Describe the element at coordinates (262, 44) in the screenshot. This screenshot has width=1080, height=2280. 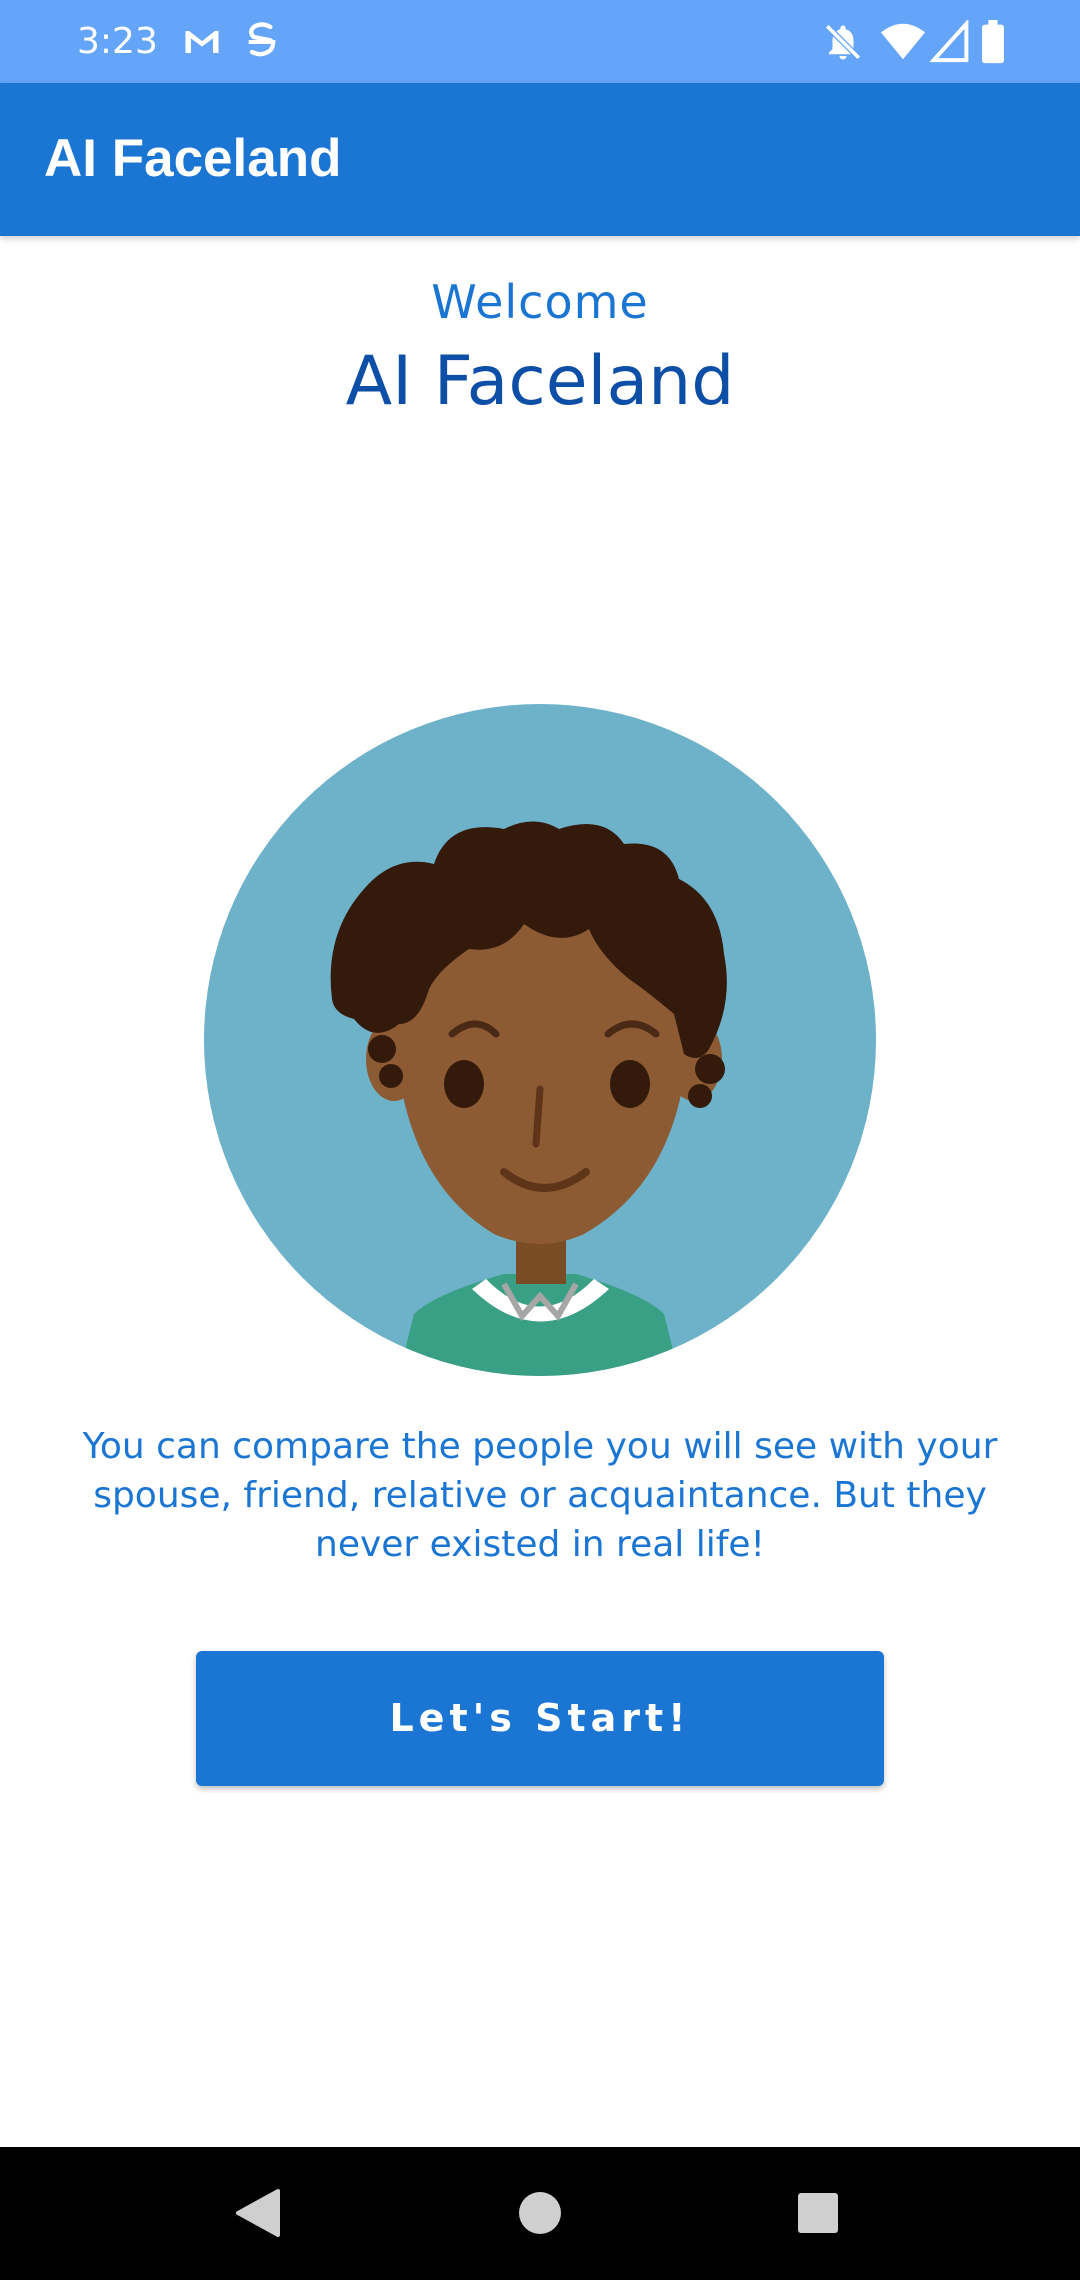
I see `sync-icon` at that location.